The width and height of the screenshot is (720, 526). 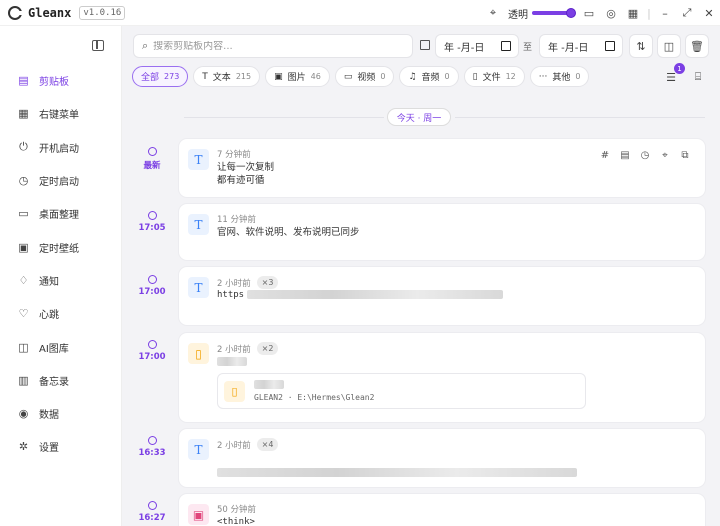 I want to click on filter-count: 273, so click(x=172, y=76).